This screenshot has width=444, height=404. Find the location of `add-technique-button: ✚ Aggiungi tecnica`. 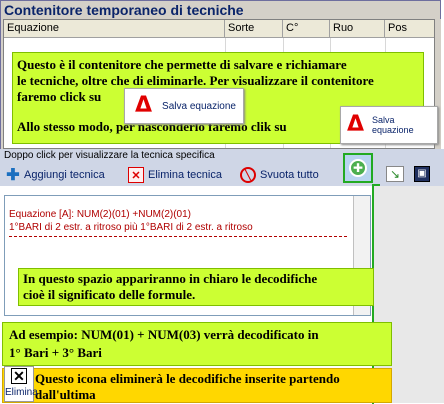

add-technique-button: ✚ Aggiungi tecnica is located at coordinates (55, 175).